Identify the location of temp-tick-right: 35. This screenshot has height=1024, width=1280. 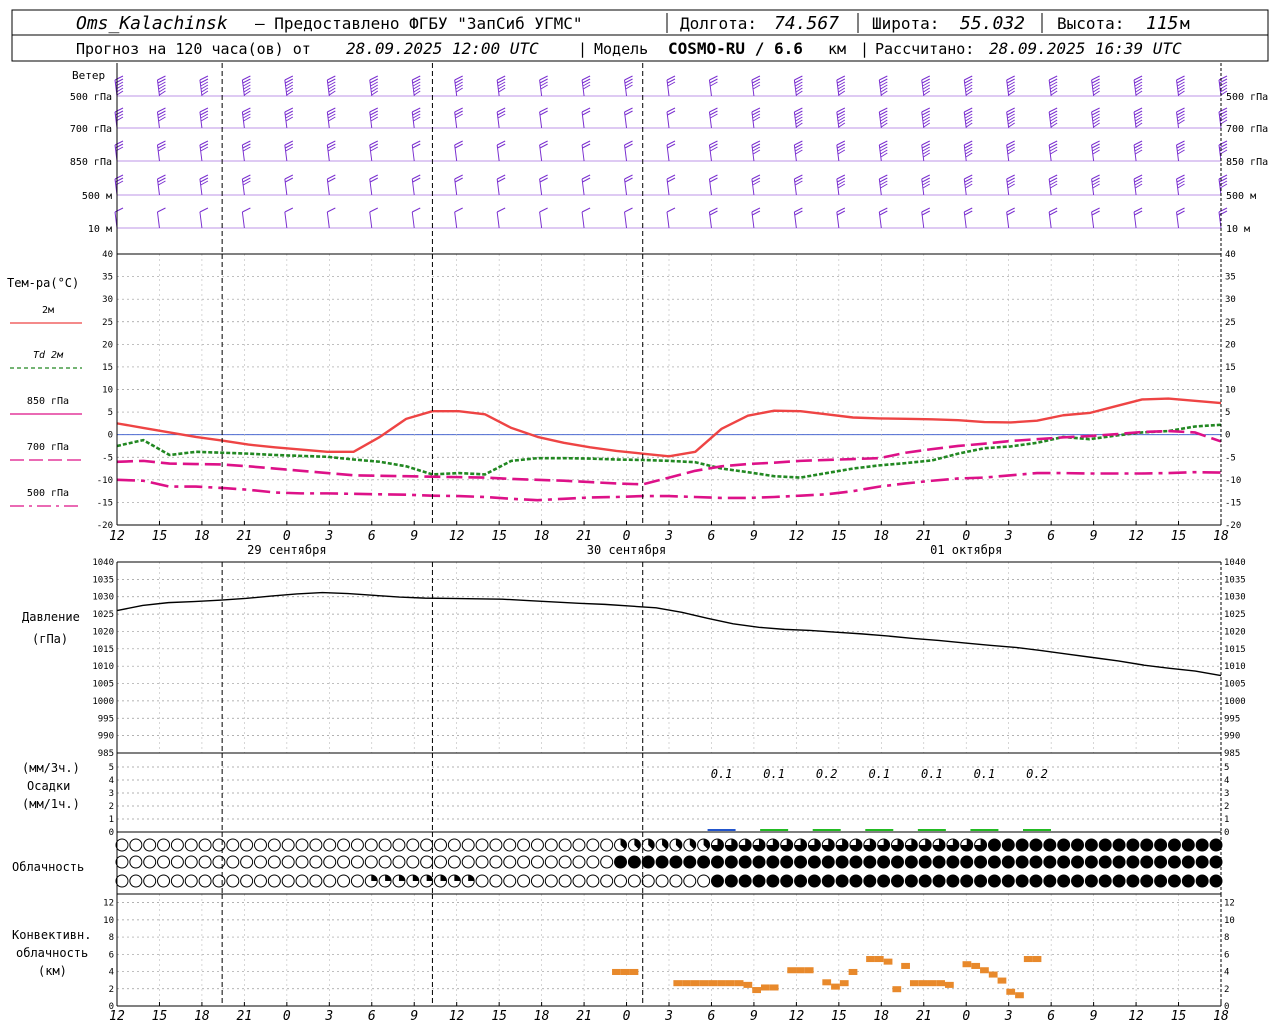
(1230, 278).